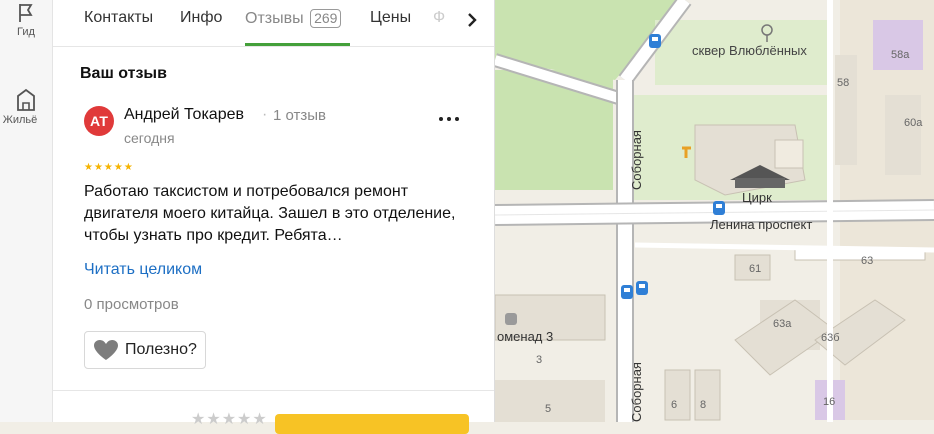 The width and height of the screenshot is (934, 434). Describe the element at coordinates (636, 392) in the screenshot. I see `map-label-street-vertical-bottom: Соборная` at that location.